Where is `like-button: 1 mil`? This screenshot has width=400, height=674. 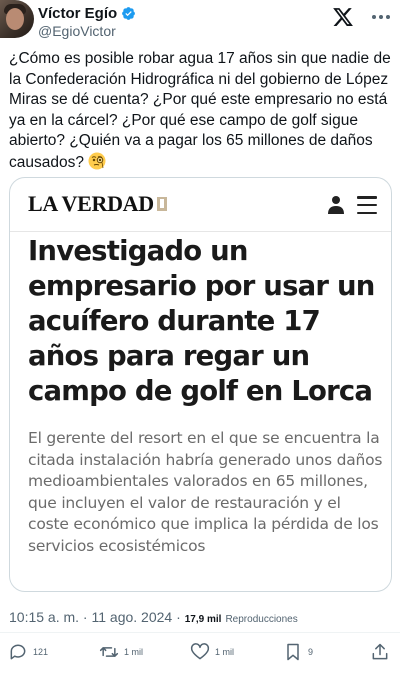 like-button: 1 mil is located at coordinates (212, 652).